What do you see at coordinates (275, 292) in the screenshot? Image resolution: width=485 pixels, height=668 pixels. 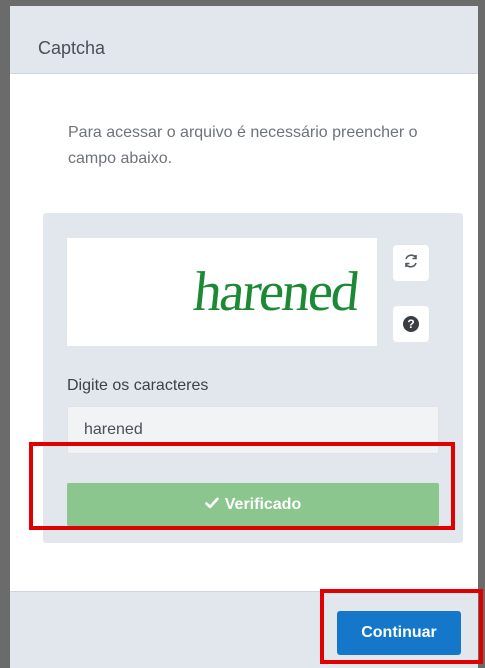 I see `captcha-image-text: harened` at bounding box center [275, 292].